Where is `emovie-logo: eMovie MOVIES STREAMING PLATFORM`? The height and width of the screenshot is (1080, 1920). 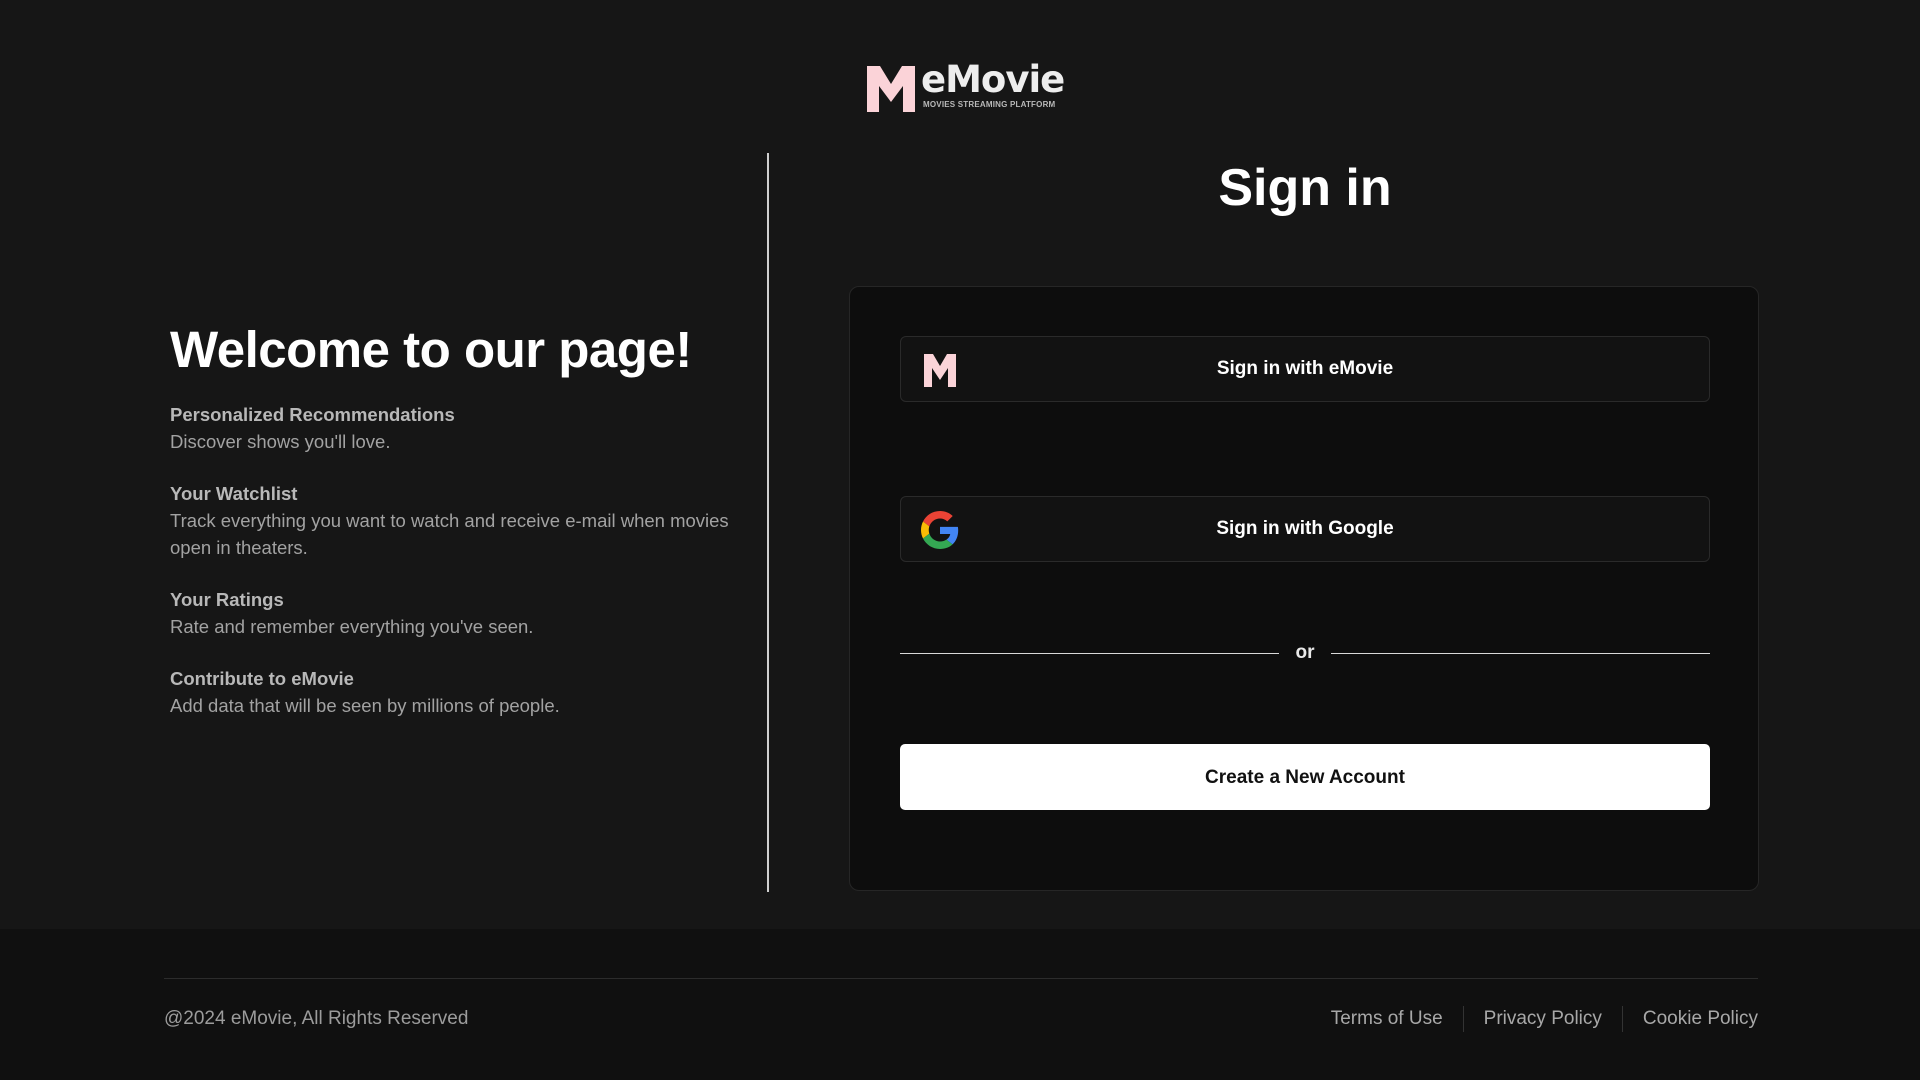
emovie-logo: eMovie MOVIES STREAMING PLATFORM is located at coordinates (965, 87).